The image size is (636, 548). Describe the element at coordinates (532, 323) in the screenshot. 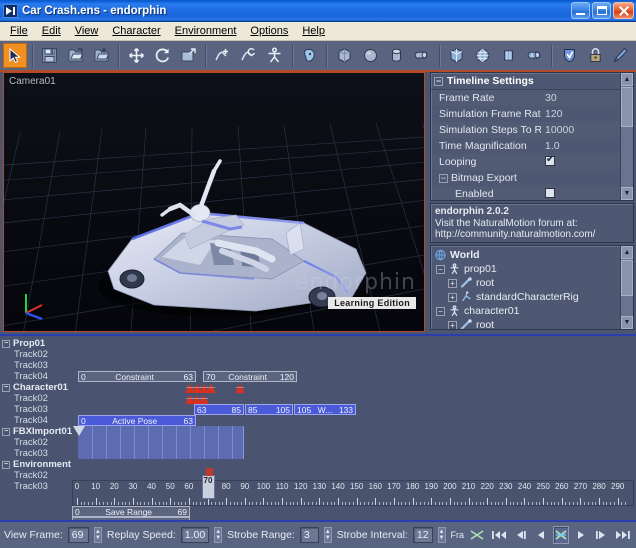

I see `tree-node-character01-root: + root` at that location.